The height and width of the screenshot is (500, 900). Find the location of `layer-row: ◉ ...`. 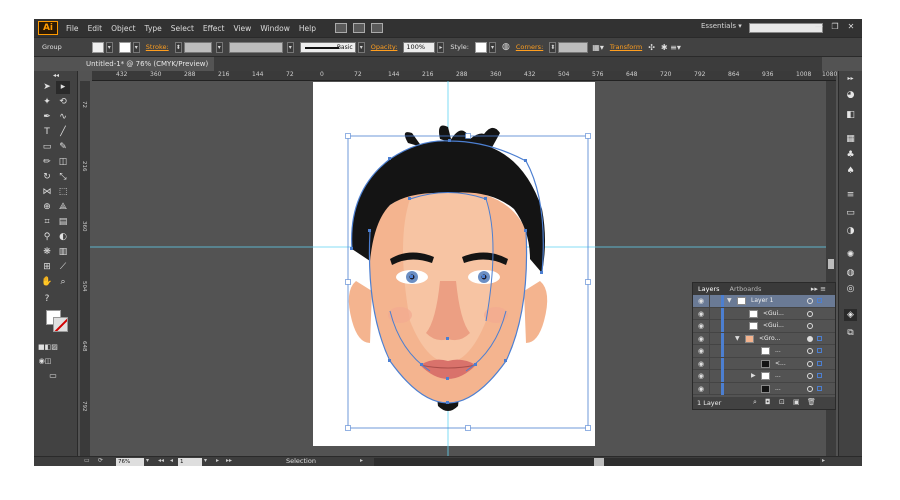

layer-row: ◉ ... is located at coordinates (764, 388).